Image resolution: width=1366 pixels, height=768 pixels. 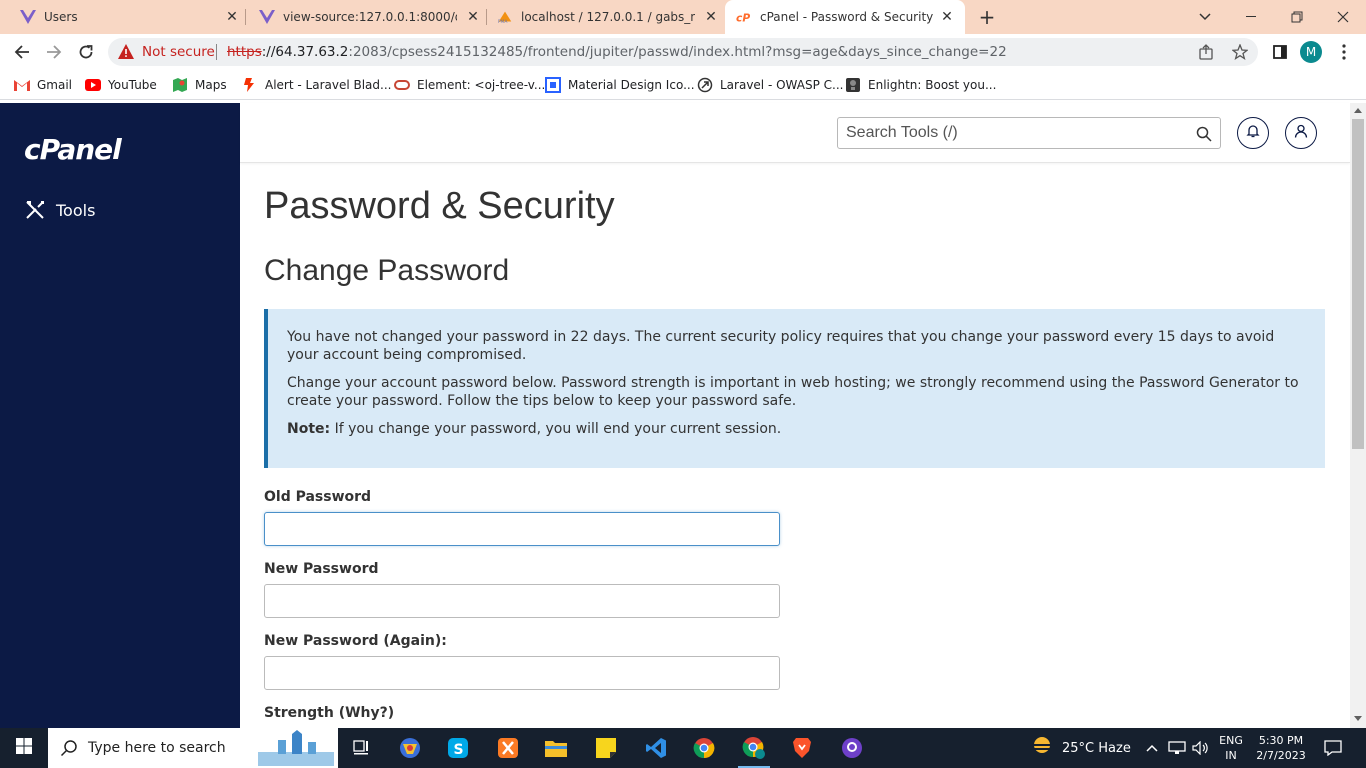 I want to click on share-icon, so click(x=1206, y=52).